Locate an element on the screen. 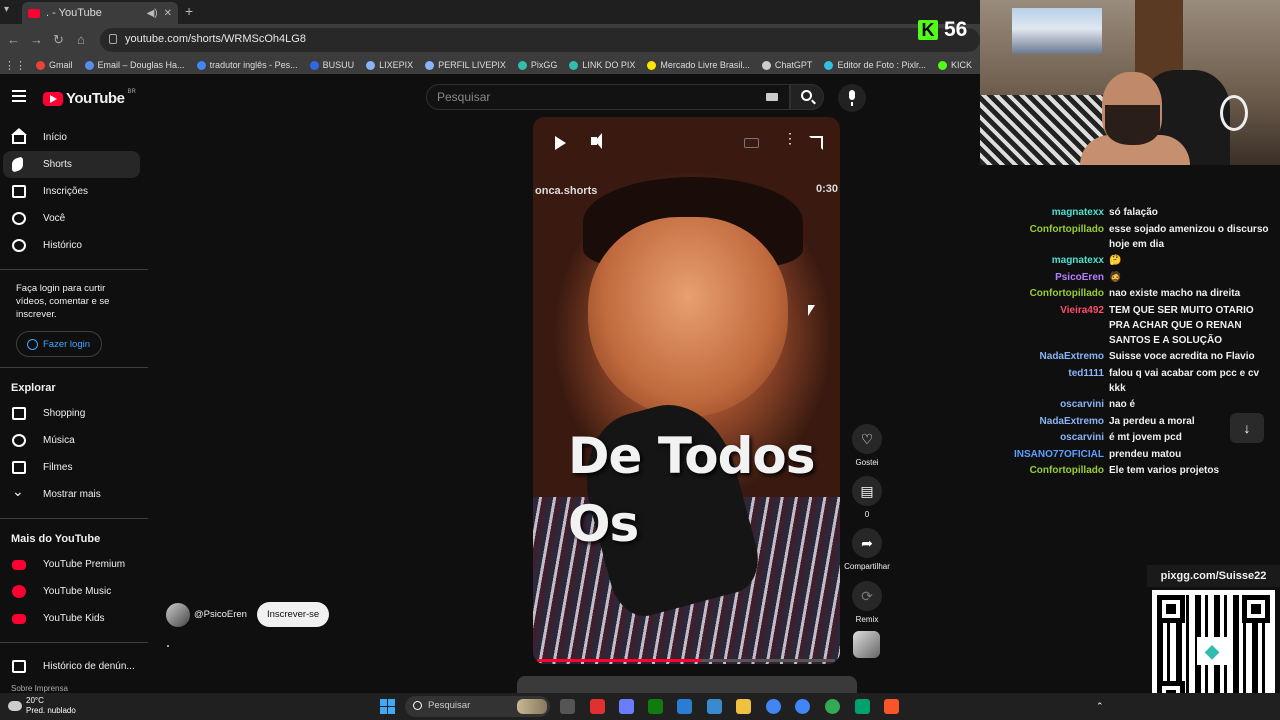  bookmark-item: LIXEPIX is located at coordinates (389, 65).